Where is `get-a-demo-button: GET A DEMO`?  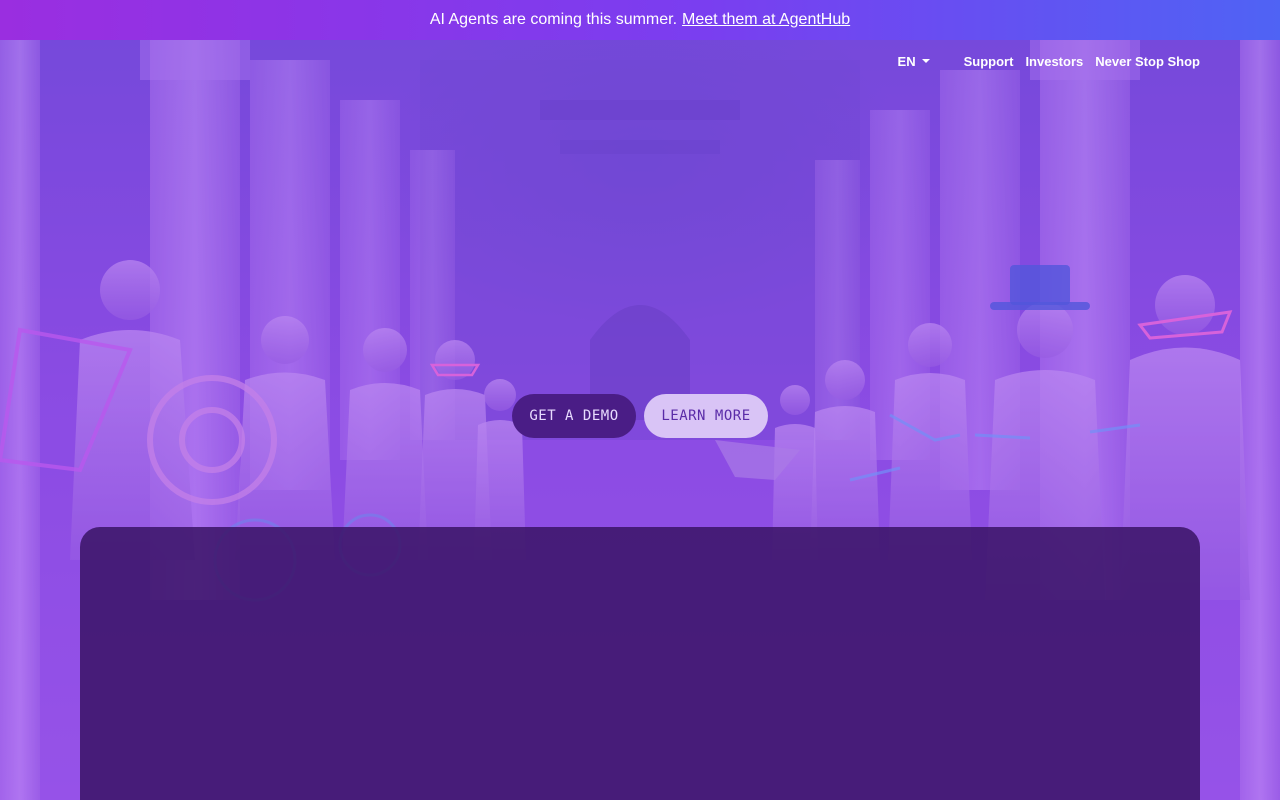
get-a-demo-button: GET A DEMO is located at coordinates (574, 416).